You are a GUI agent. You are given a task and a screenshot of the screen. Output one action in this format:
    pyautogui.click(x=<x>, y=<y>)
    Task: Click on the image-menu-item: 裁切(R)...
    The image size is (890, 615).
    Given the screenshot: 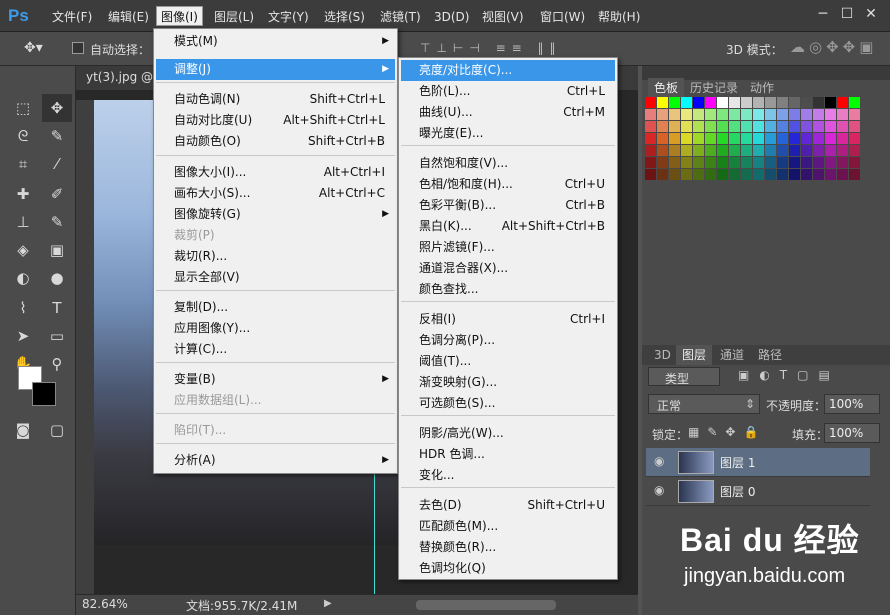 What is the action you would take?
    pyautogui.click(x=275, y=256)
    